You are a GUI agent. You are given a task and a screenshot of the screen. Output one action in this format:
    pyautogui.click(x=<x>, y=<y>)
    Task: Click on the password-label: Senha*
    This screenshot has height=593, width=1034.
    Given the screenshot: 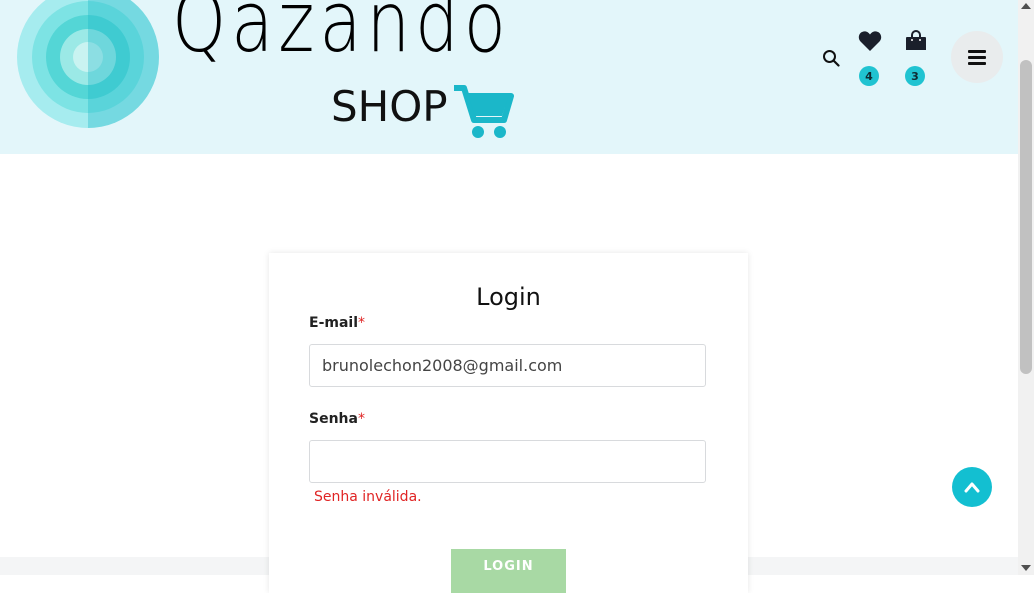 What is the action you would take?
    pyautogui.click(x=337, y=419)
    